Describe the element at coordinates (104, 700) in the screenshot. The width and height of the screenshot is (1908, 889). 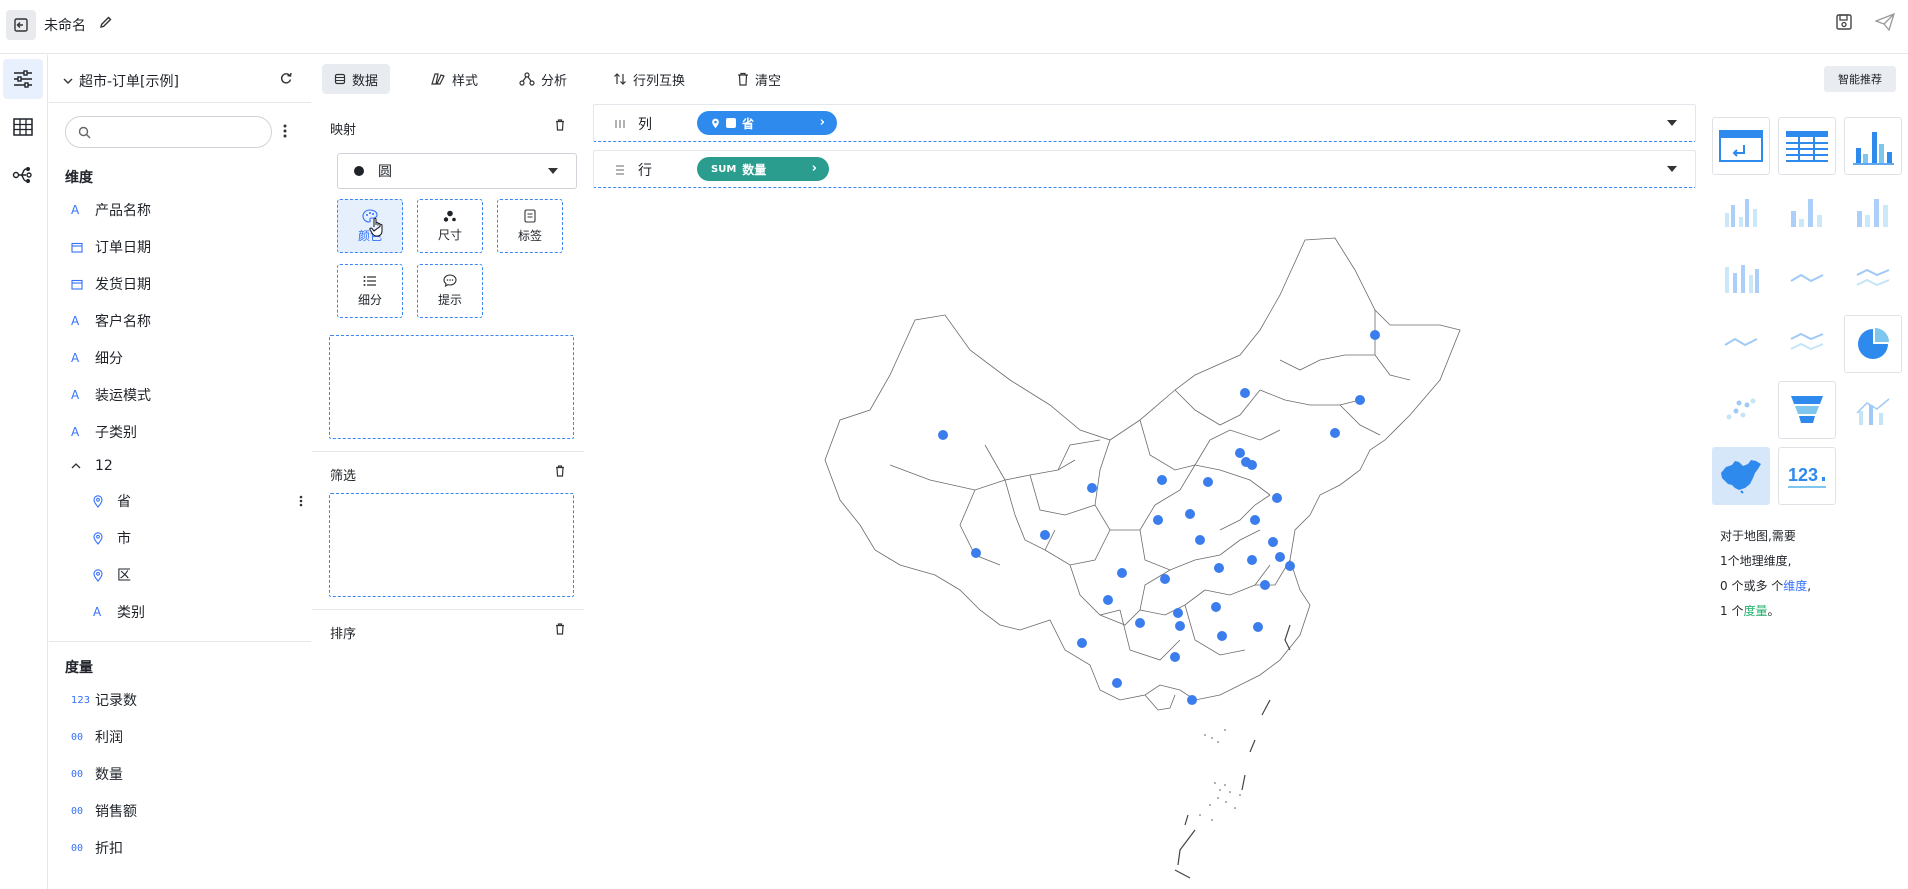
I see `field-item: 123 记录数` at that location.